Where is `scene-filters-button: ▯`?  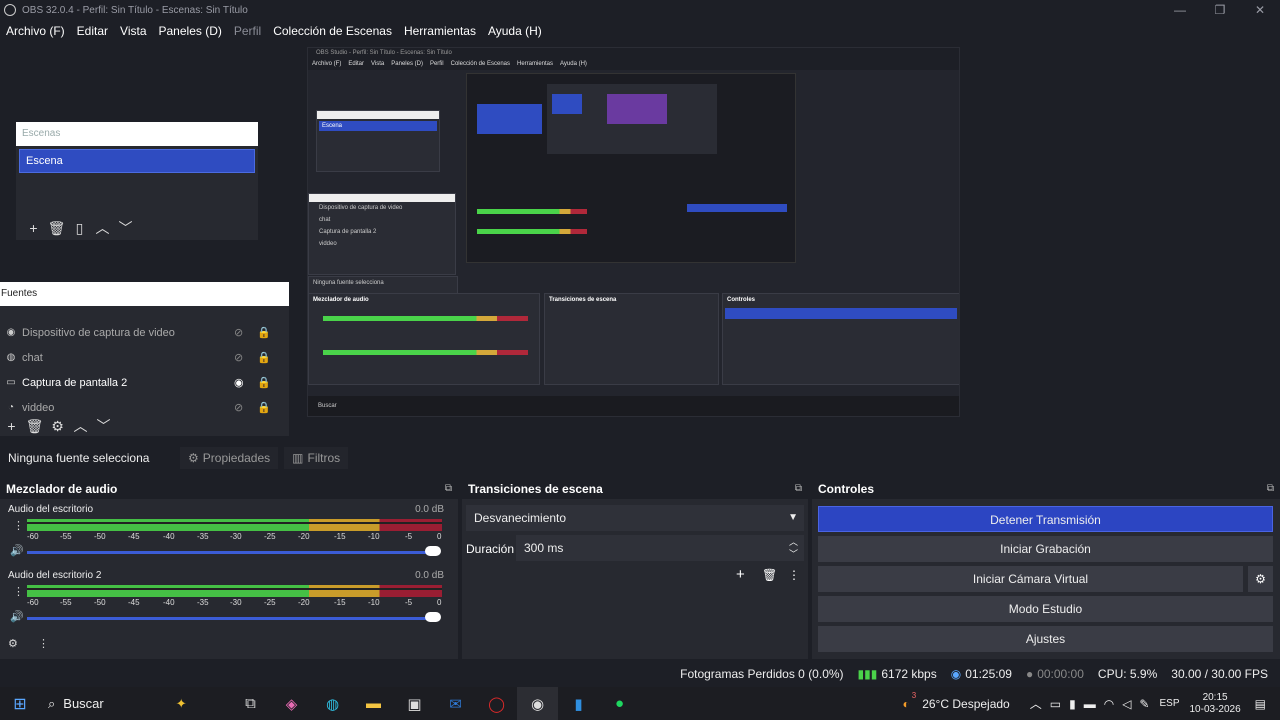 scene-filters-button: ▯ is located at coordinates (79, 228).